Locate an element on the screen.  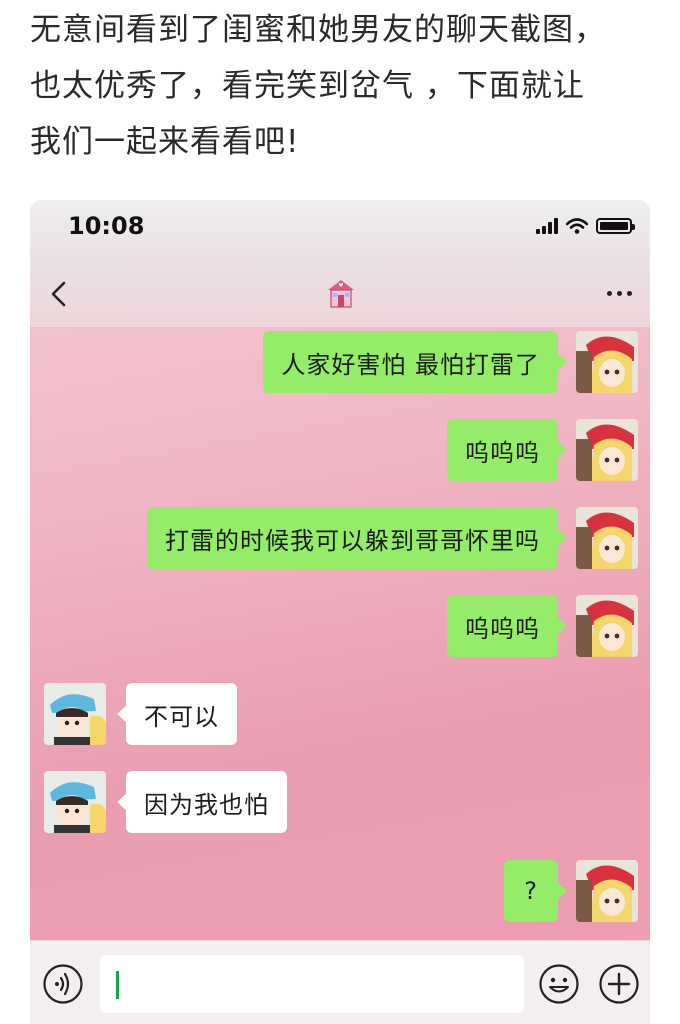
status-icons is located at coordinates (585, 226).